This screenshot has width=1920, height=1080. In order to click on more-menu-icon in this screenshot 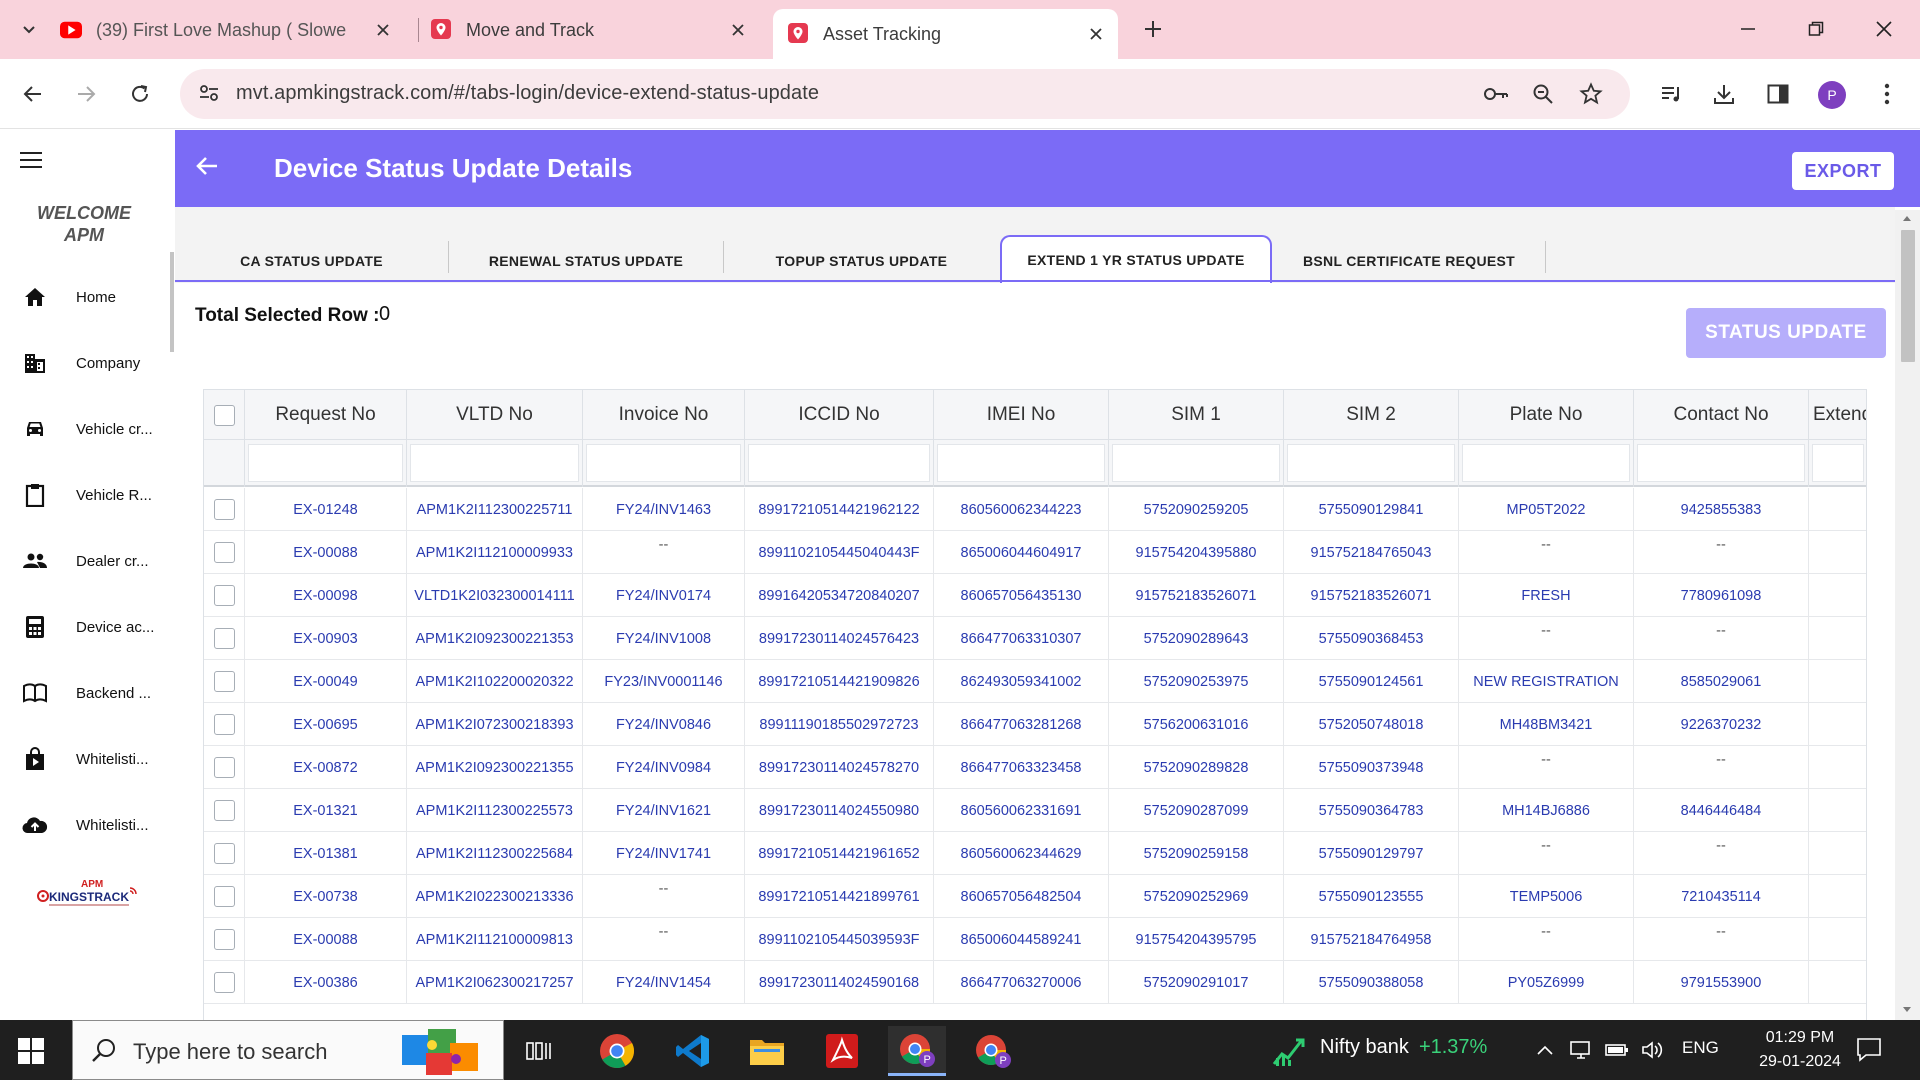, I will do `click(1887, 94)`.